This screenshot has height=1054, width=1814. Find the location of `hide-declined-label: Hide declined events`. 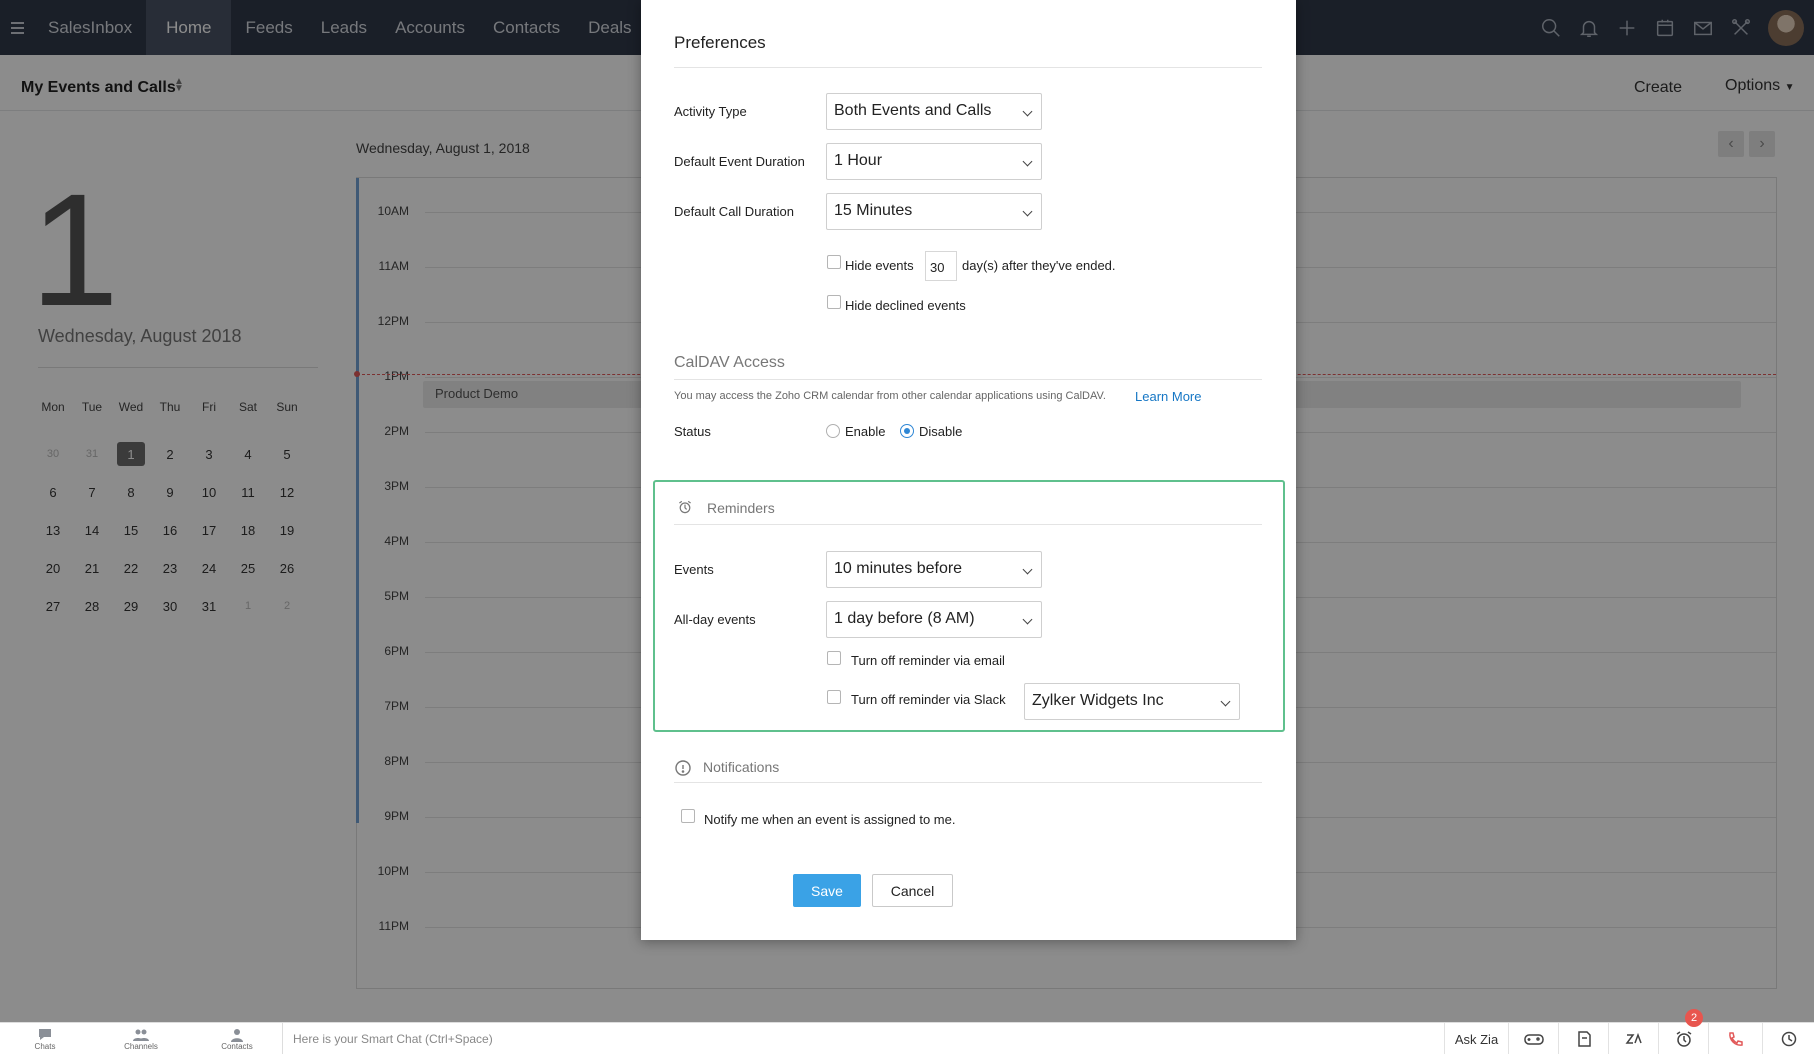

hide-declined-label: Hide declined events is located at coordinates (905, 305).